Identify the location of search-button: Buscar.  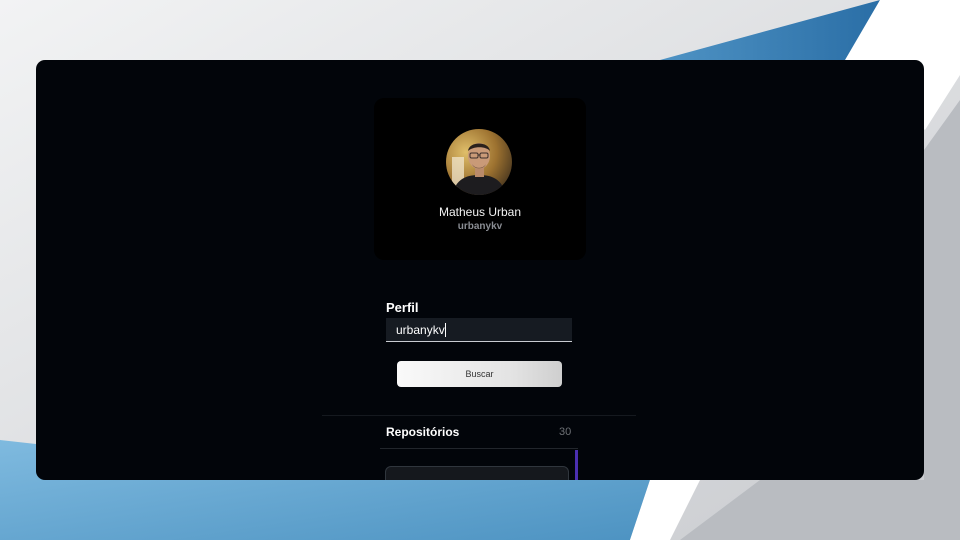
(479, 374).